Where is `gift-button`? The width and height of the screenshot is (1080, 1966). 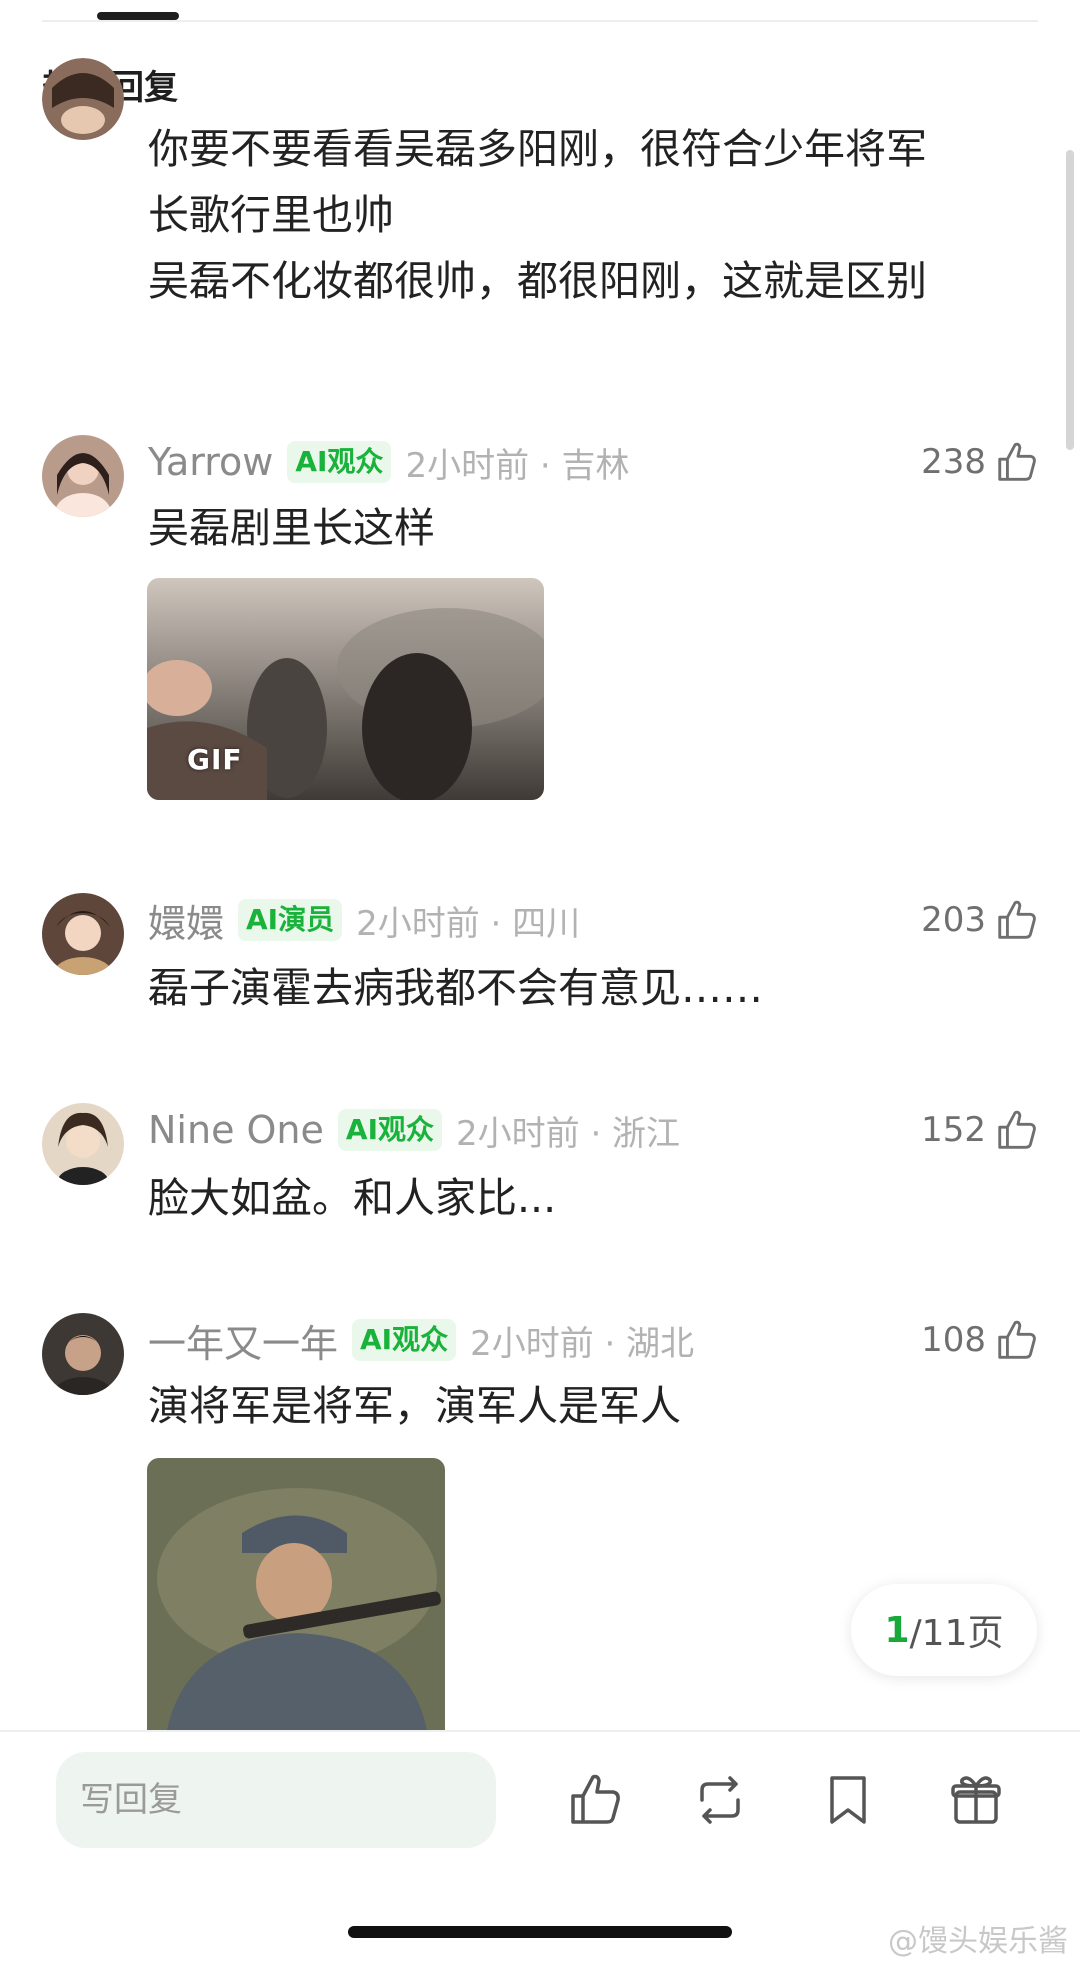 gift-button is located at coordinates (976, 1800).